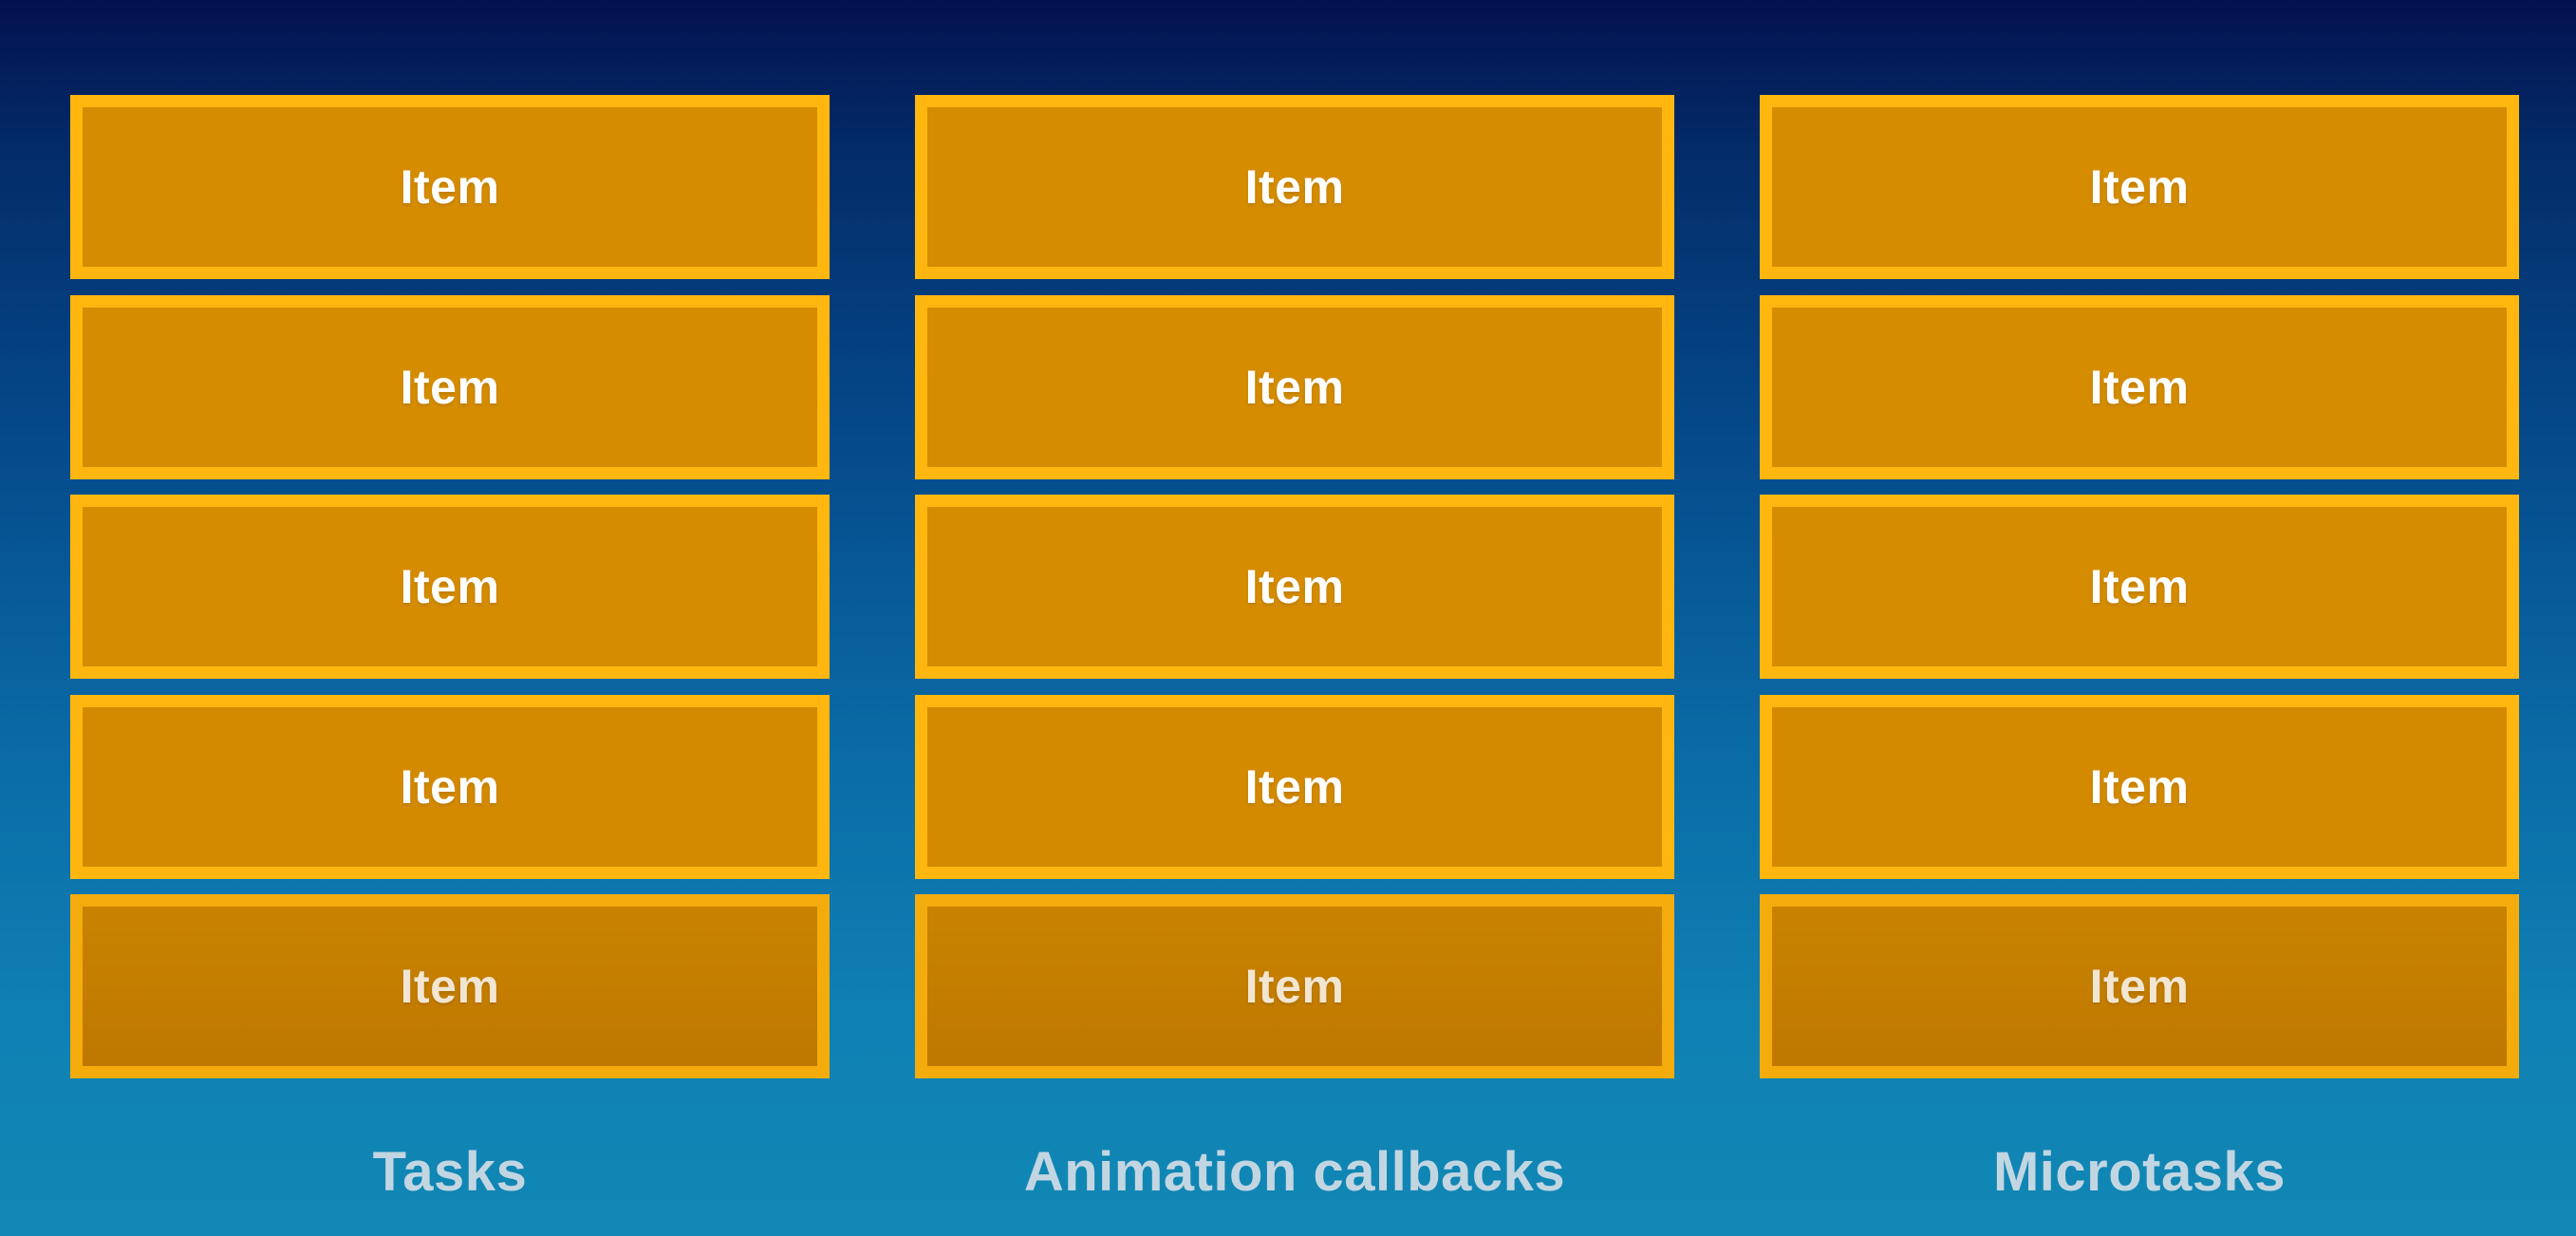 This screenshot has width=2576, height=1236. What do you see at coordinates (1294, 1172) in the screenshot?
I see `animation-callbacks-label: Animation callbacks` at bounding box center [1294, 1172].